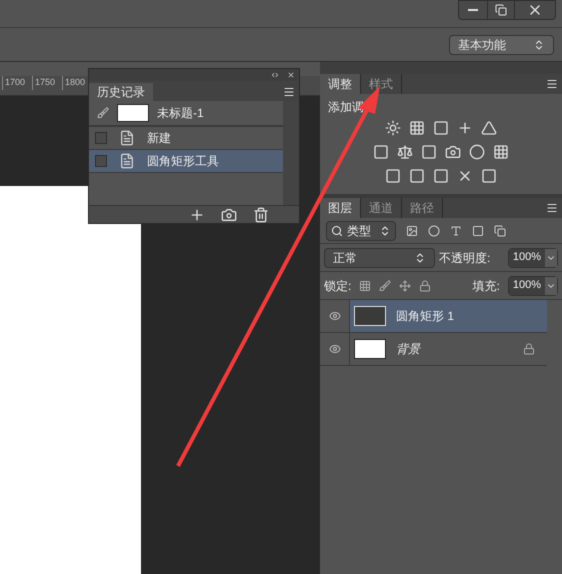 The height and width of the screenshot is (574, 562). What do you see at coordinates (197, 214) in the screenshot?
I see `new-document-icon` at bounding box center [197, 214].